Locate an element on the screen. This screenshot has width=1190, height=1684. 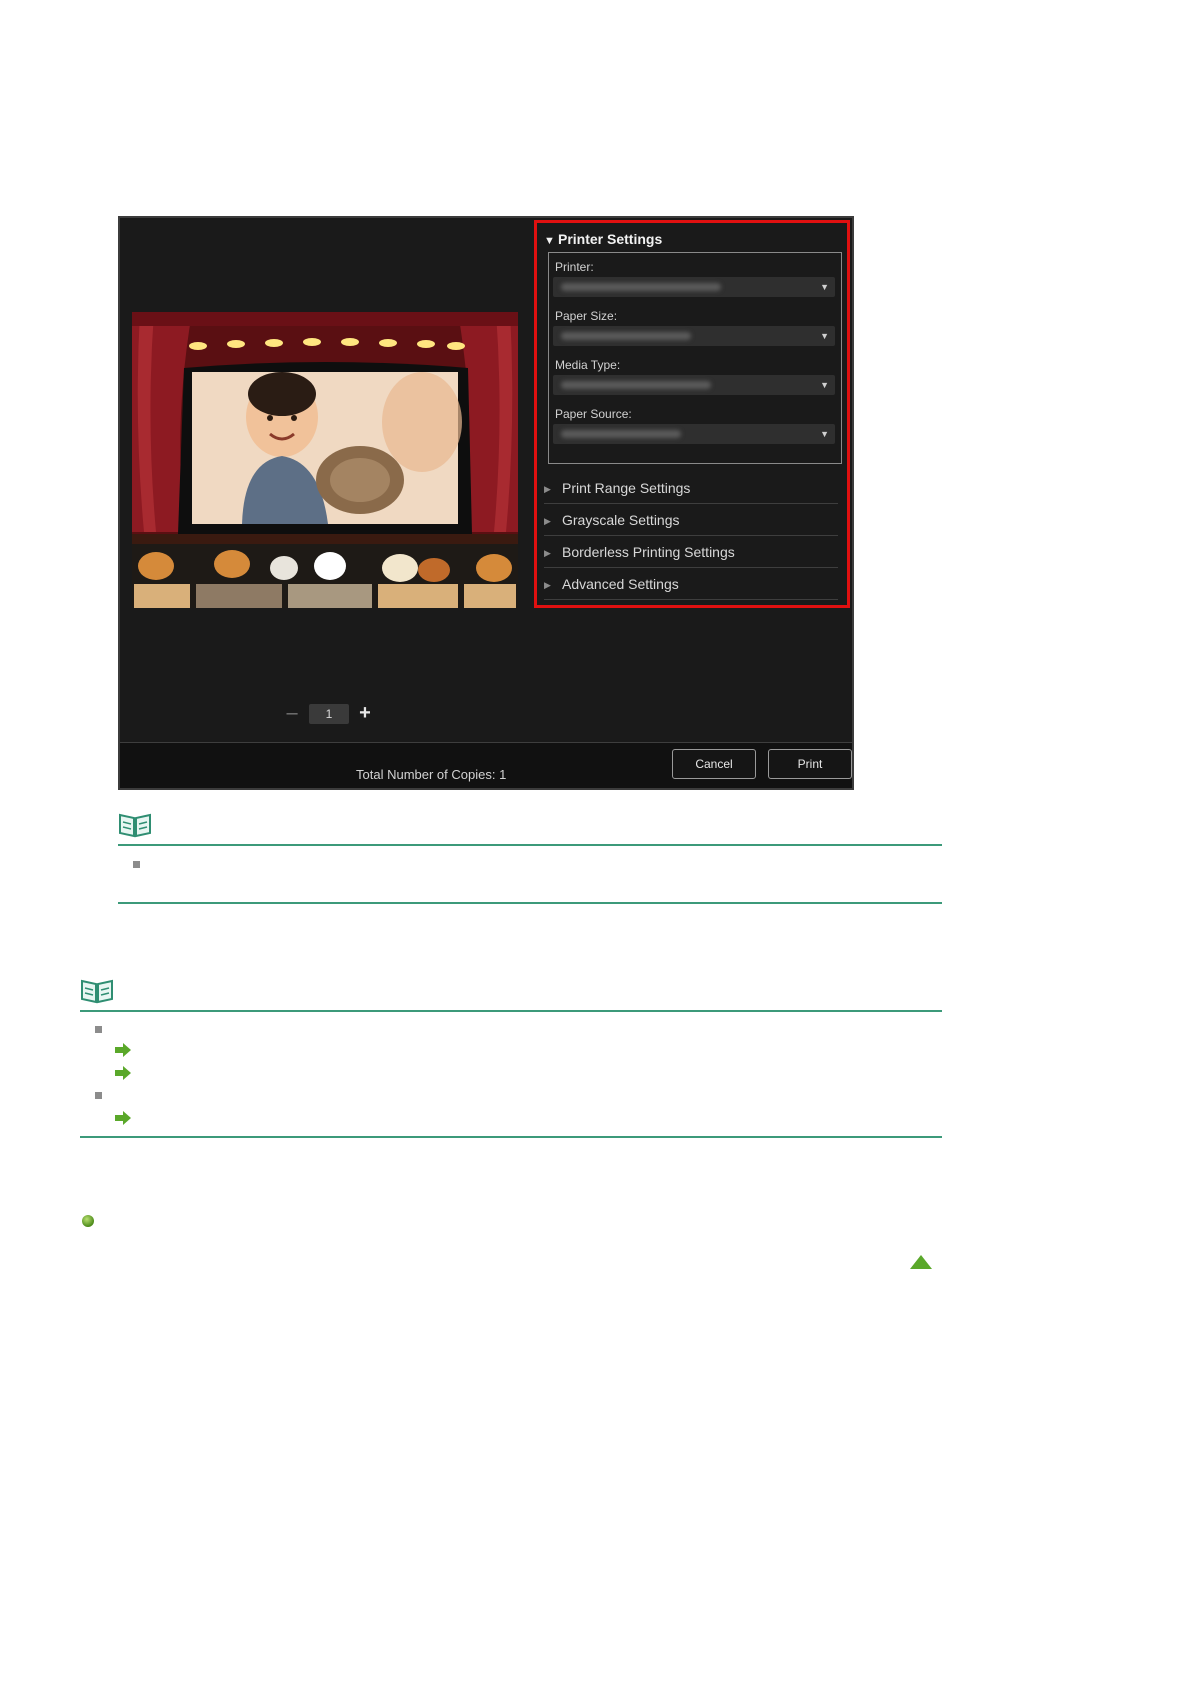
dialog-footer: Total Number of Copies: 1 Cancel Print is located at coordinates (486, 765).